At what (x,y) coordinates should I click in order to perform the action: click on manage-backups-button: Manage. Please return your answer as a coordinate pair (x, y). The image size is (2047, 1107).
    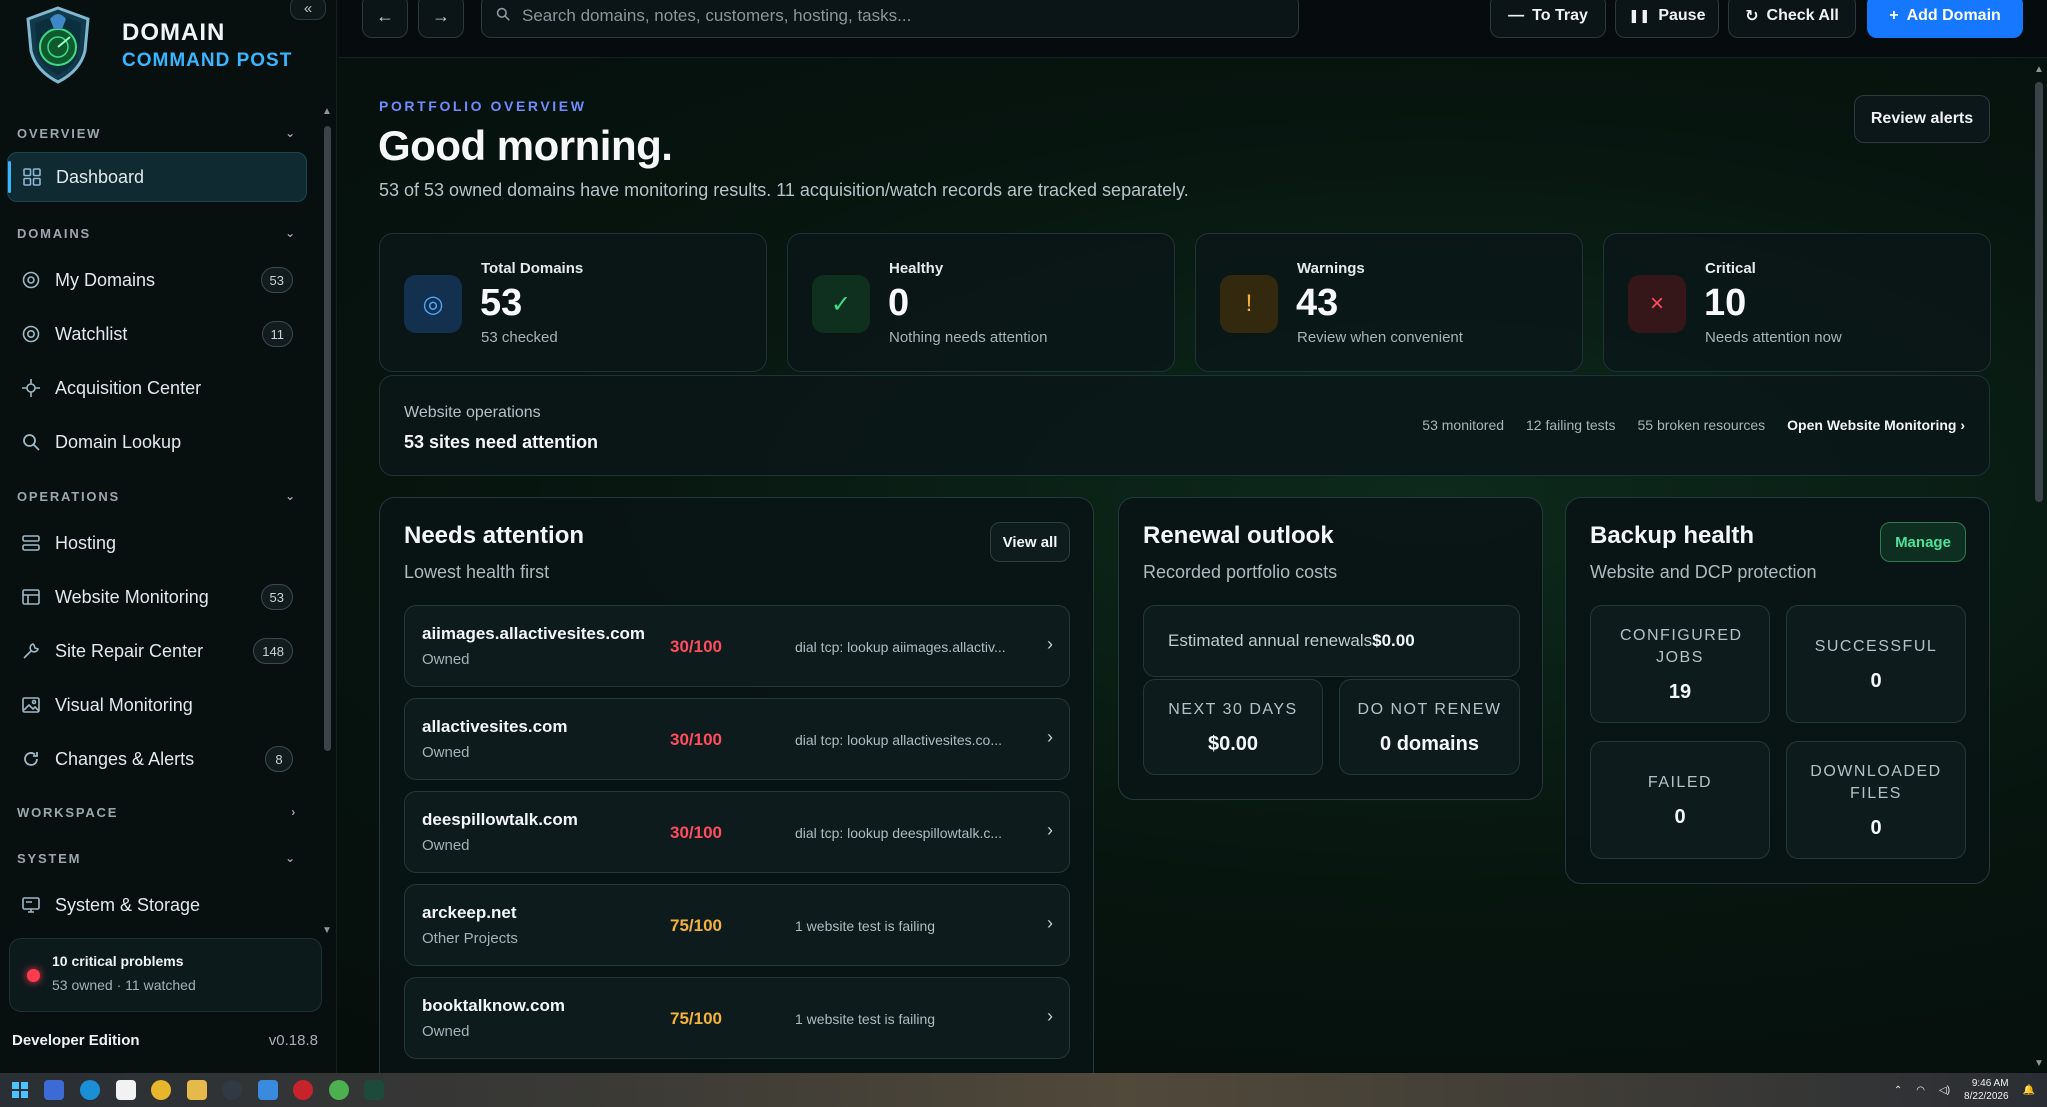
    Looking at the image, I should click on (1923, 542).